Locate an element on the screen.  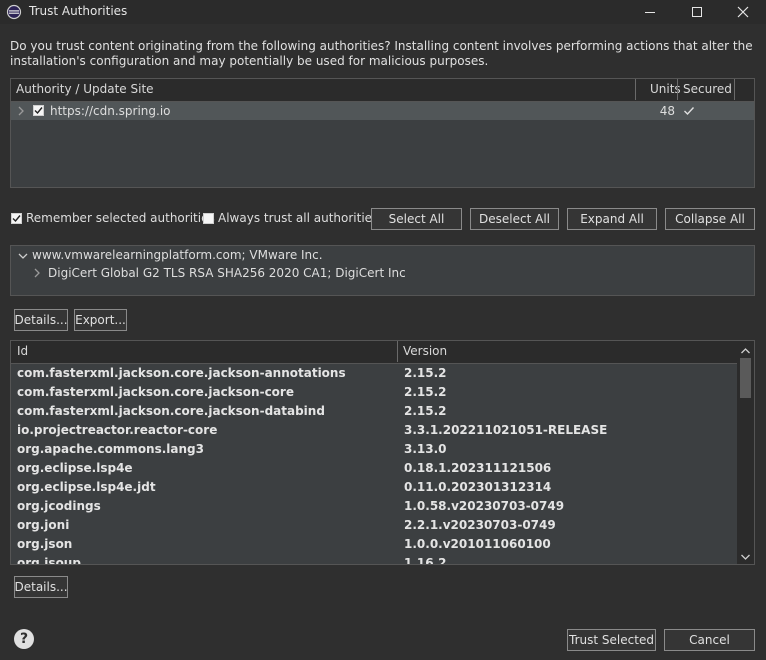
always-trust-label: Always trust all authorities is located at coordinates (298, 218).